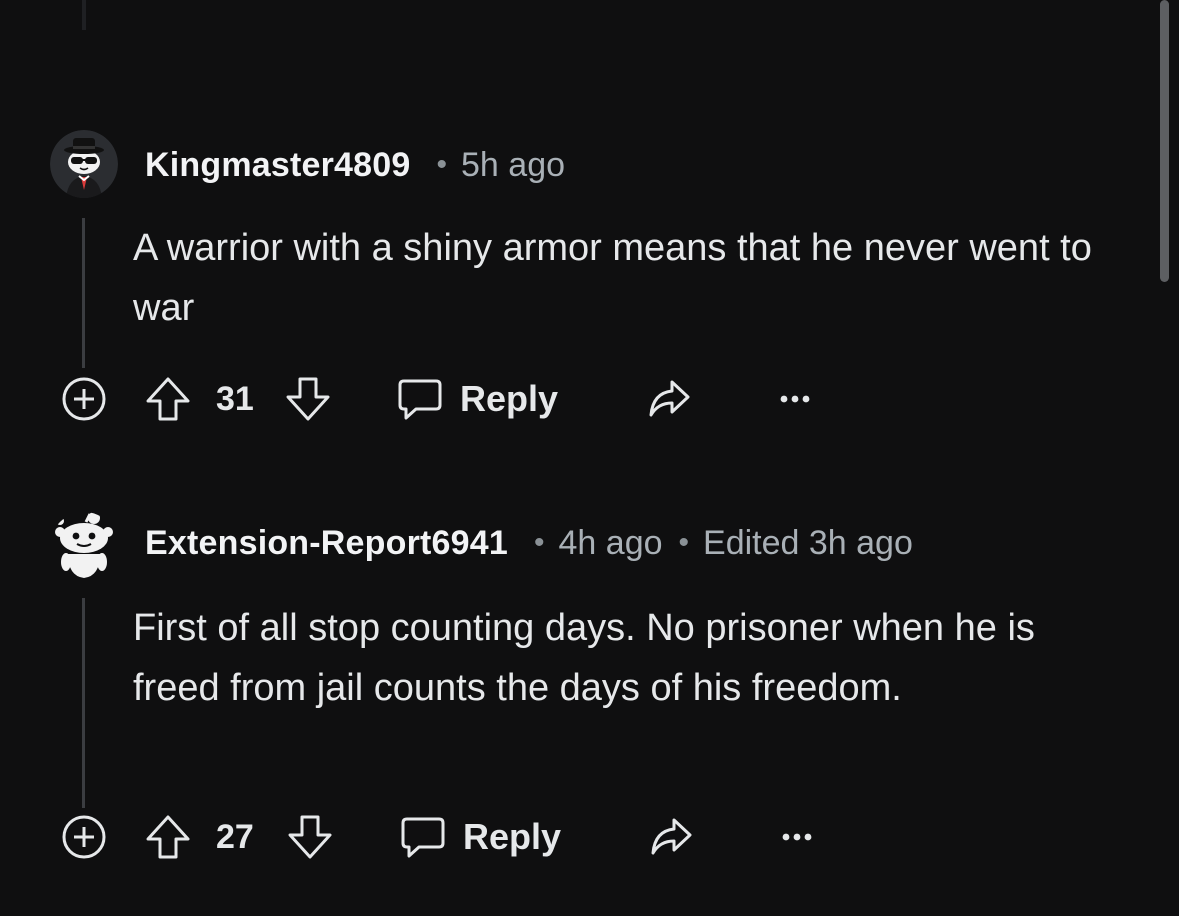  What do you see at coordinates (589, 399) in the screenshot?
I see `comment-actions: 31 Reply` at bounding box center [589, 399].